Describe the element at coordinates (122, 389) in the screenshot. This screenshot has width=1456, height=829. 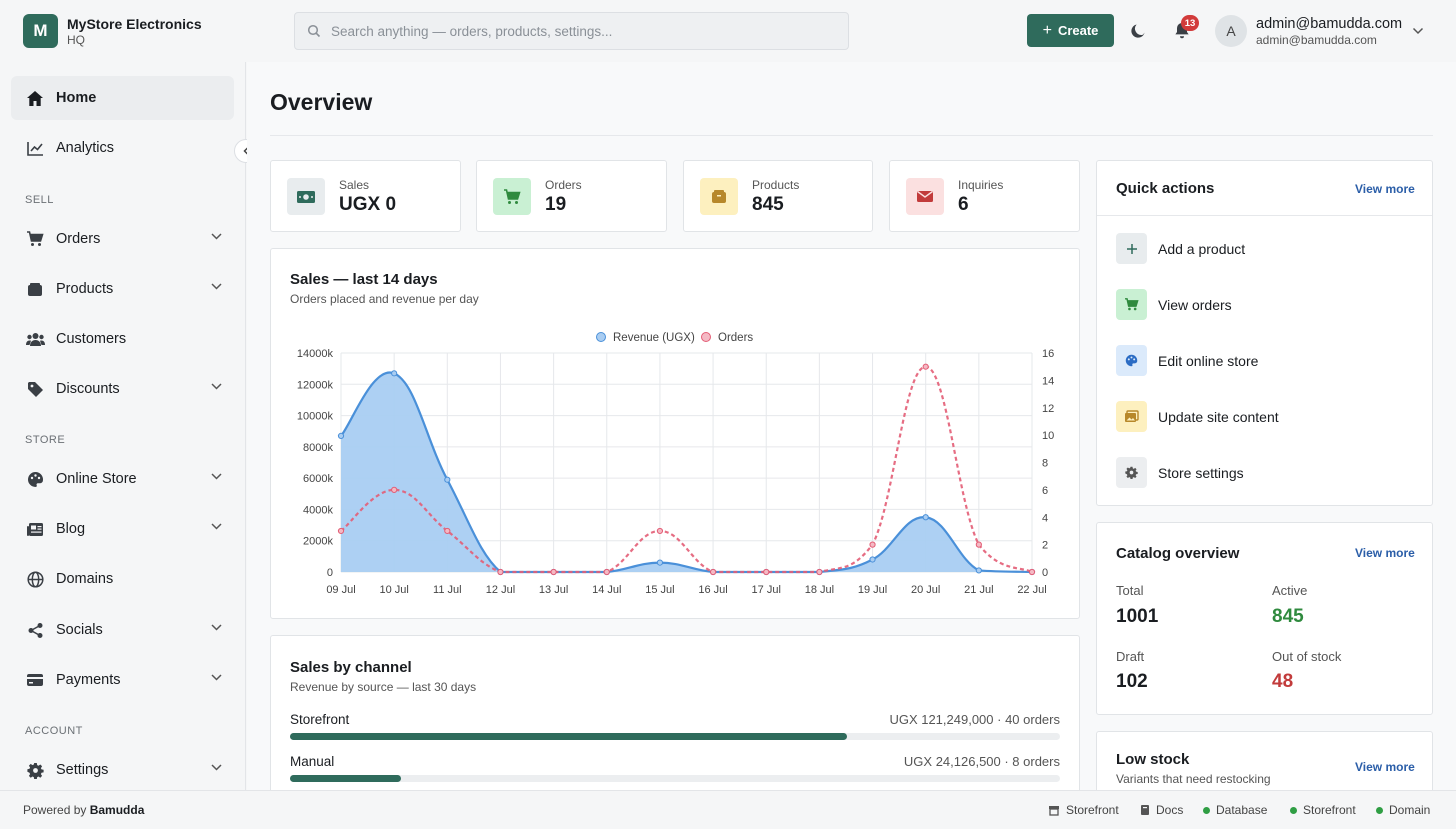
I see `sidebar-item-discounts: Discounts` at that location.